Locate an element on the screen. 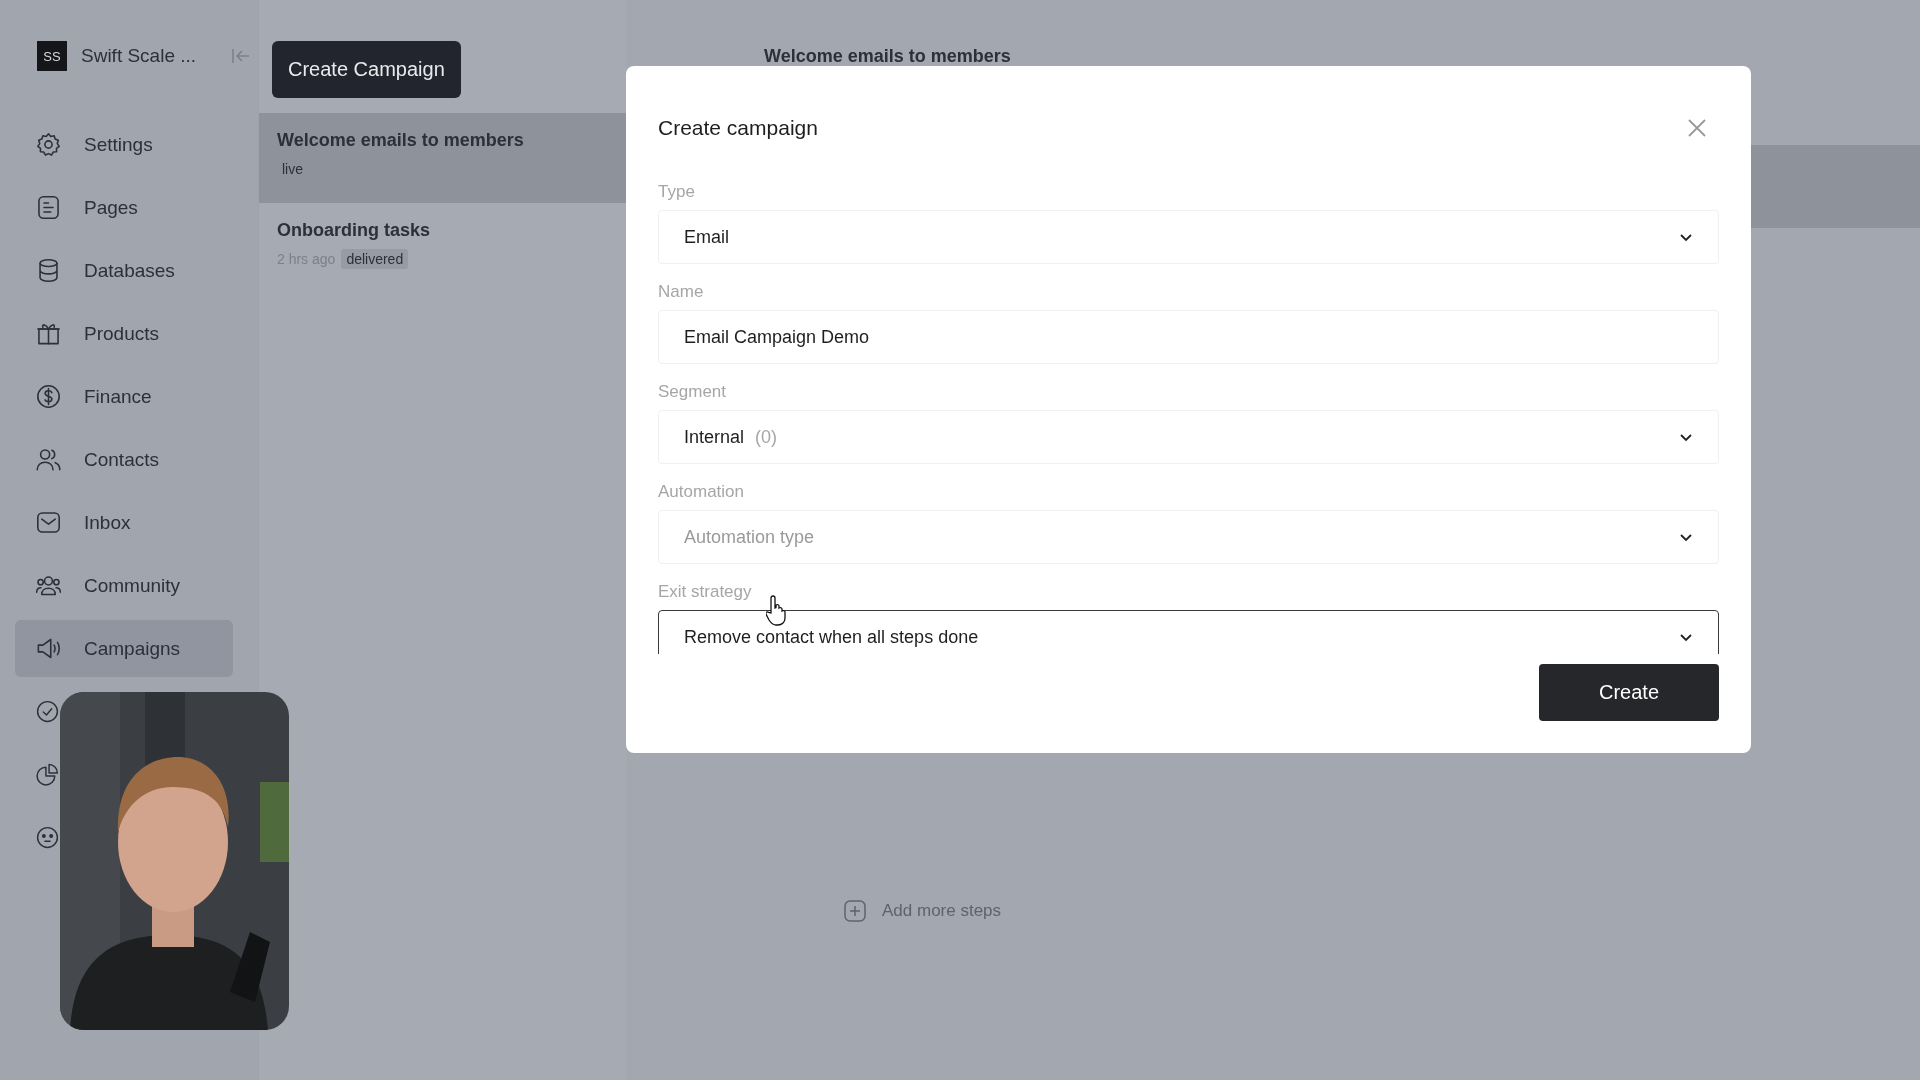  nav-item: Pages is located at coordinates (124, 207).